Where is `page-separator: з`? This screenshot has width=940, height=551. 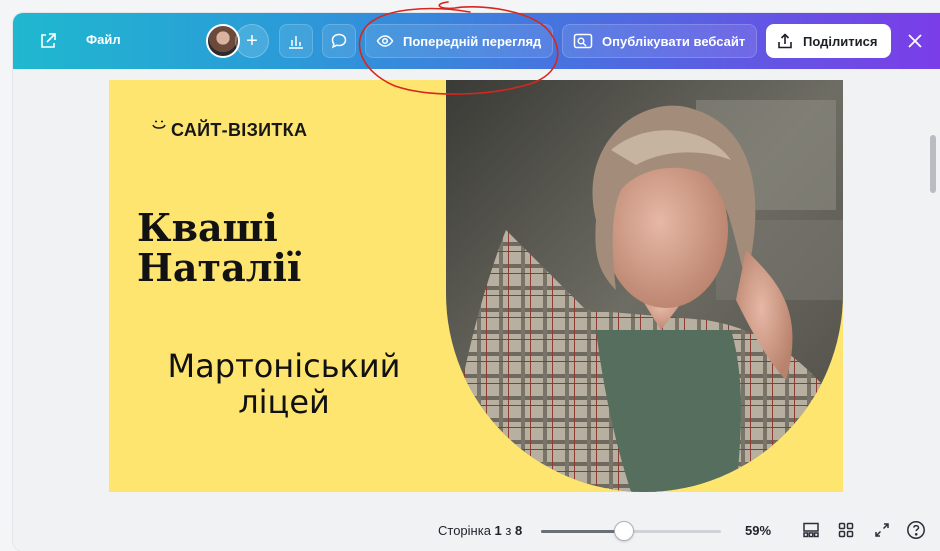
page-separator: з is located at coordinates (508, 530).